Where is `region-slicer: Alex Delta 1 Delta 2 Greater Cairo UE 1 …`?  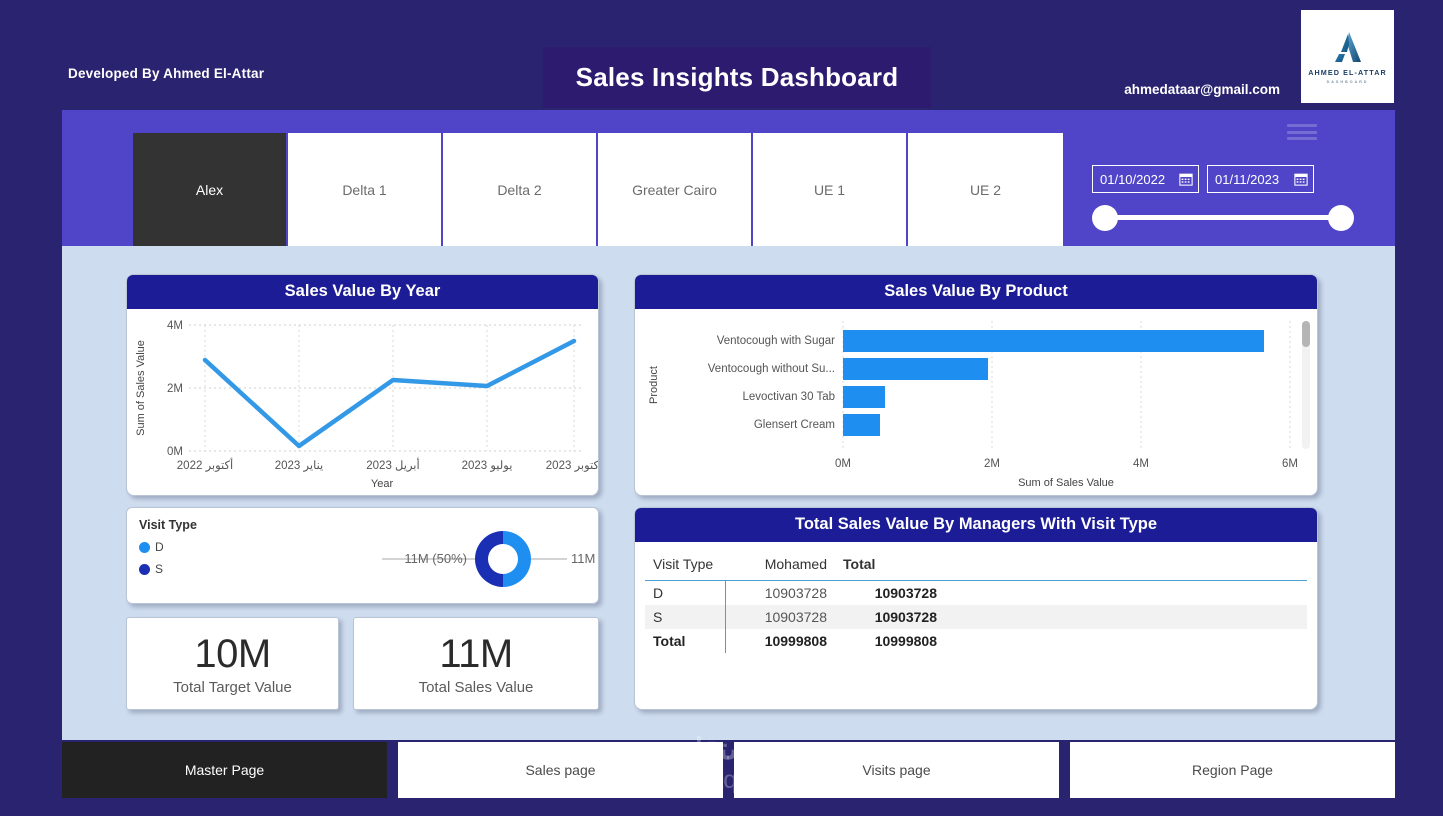
region-slicer: Alex Delta 1 Delta 2 Greater Cairo UE 1 … is located at coordinates (598, 189).